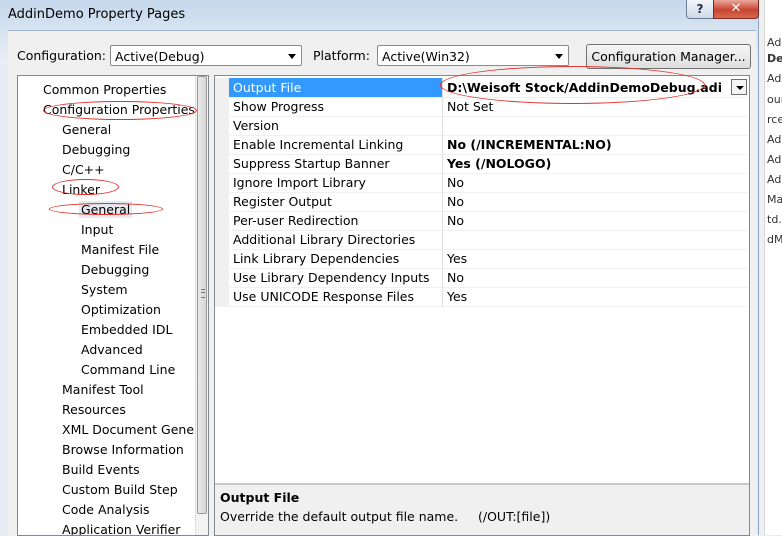  Describe the element at coordinates (336, 163) in the screenshot. I see `property-name: Suppress Startup Banner` at that location.